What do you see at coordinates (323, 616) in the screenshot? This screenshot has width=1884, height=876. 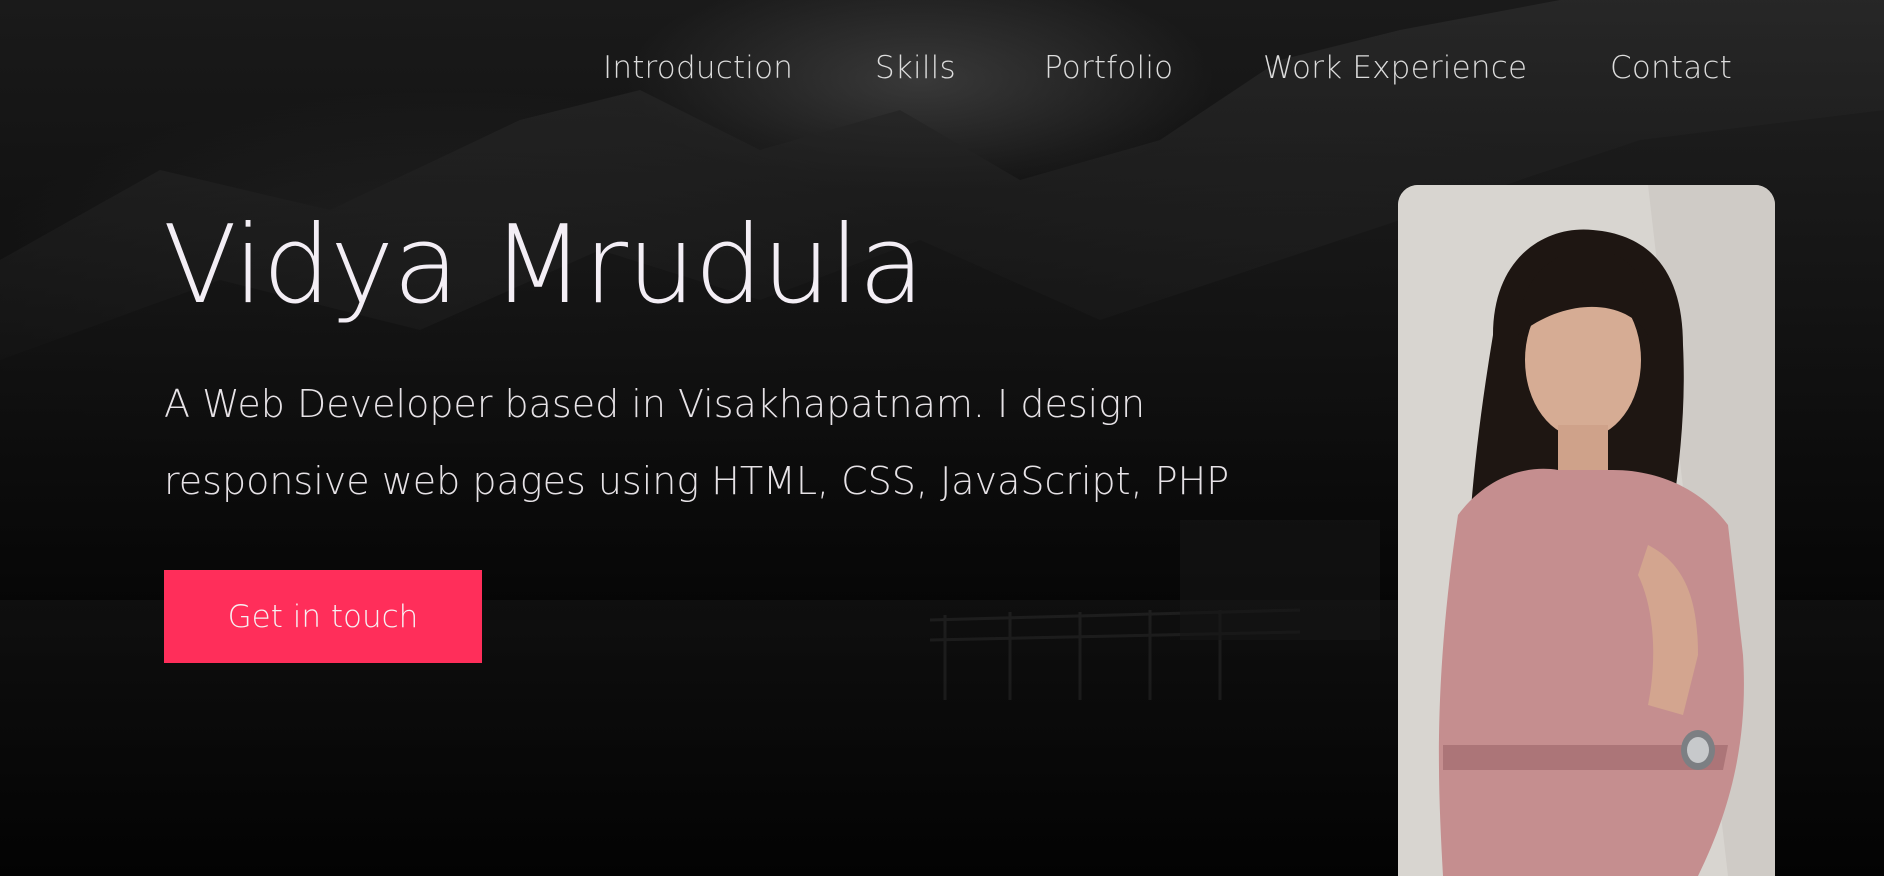 I see `get-in-touch-button: Get in touch` at bounding box center [323, 616].